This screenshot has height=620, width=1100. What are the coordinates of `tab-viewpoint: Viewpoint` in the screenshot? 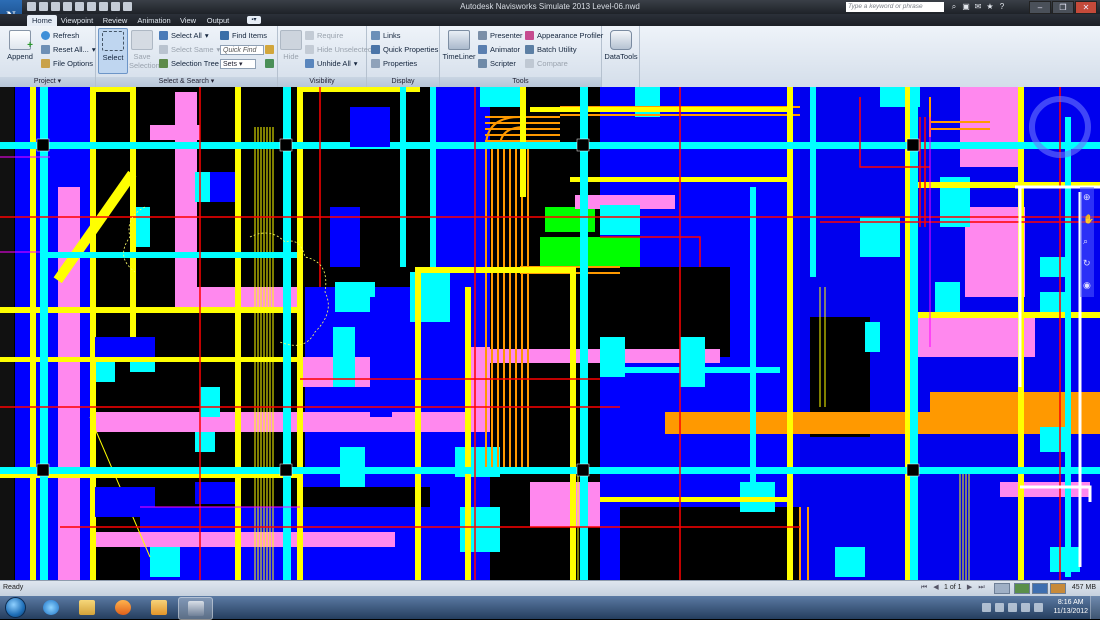 It's located at (77, 20).